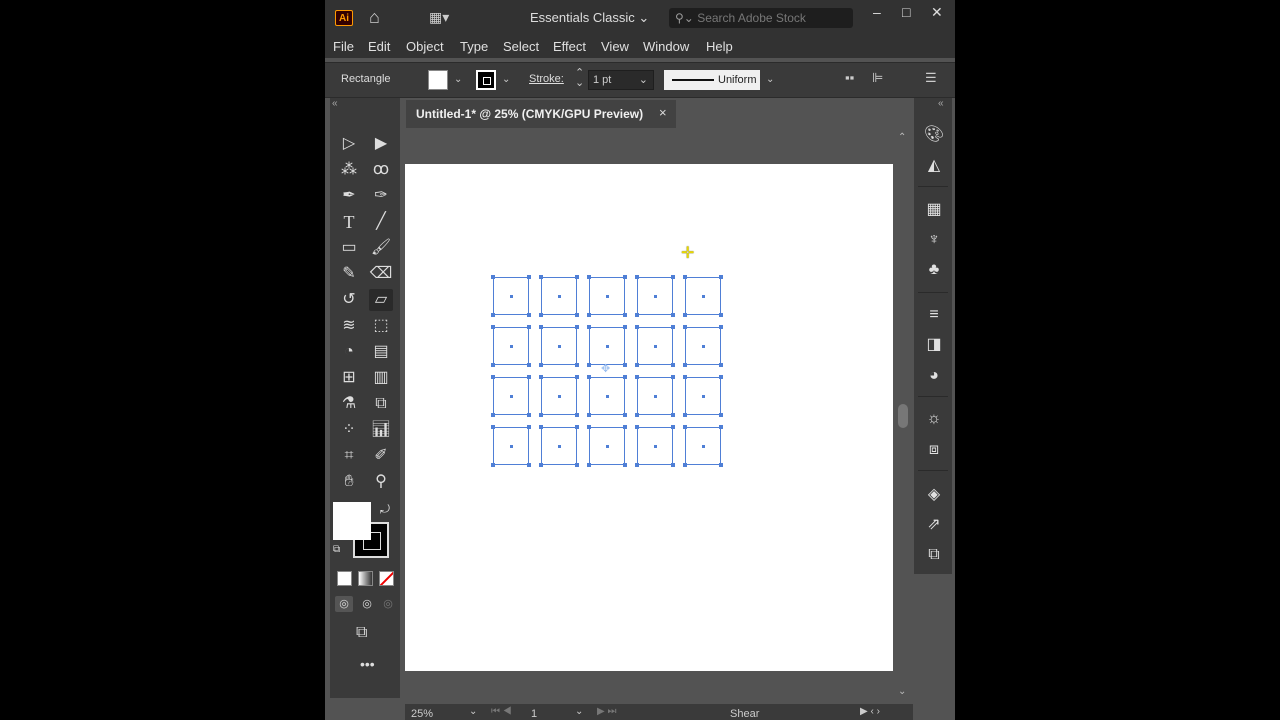  What do you see at coordinates (849, 77) in the screenshot?
I see `align-icon: ▪▪` at bounding box center [849, 77].